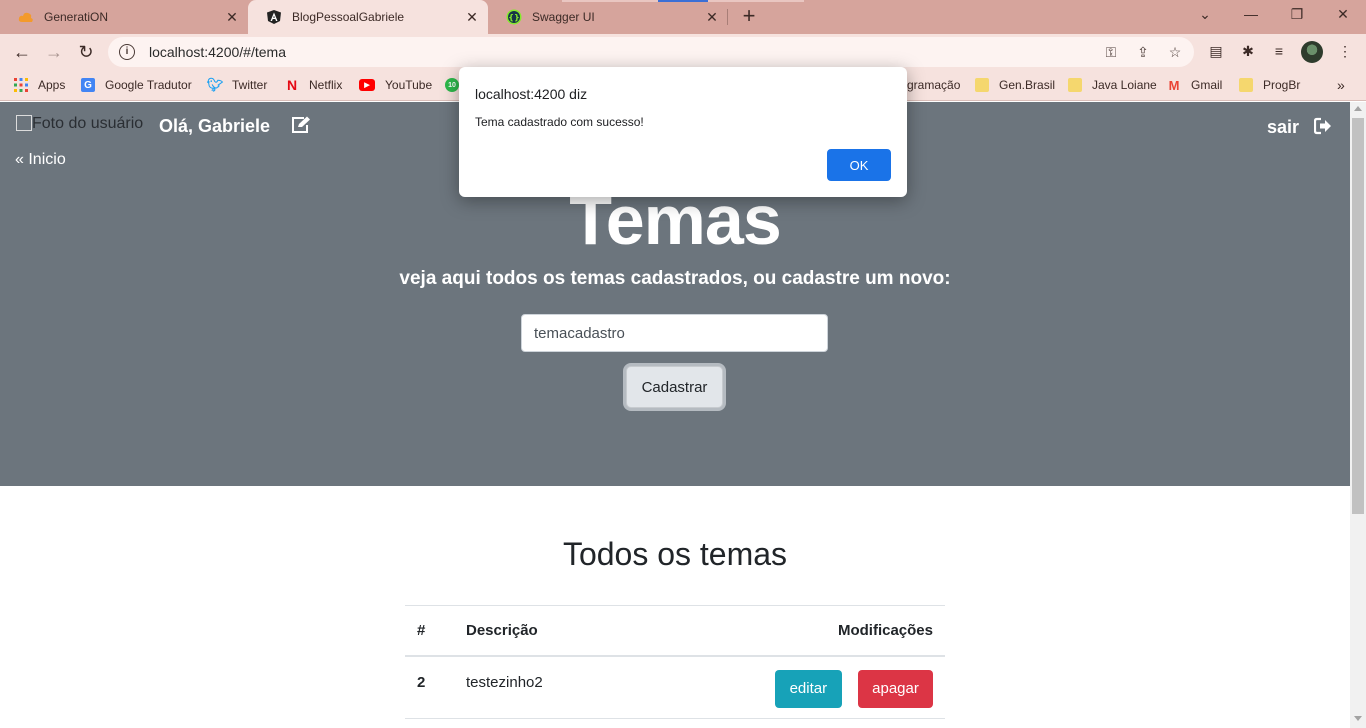  Describe the element at coordinates (24, 123) in the screenshot. I see `broken-image-icon` at that location.